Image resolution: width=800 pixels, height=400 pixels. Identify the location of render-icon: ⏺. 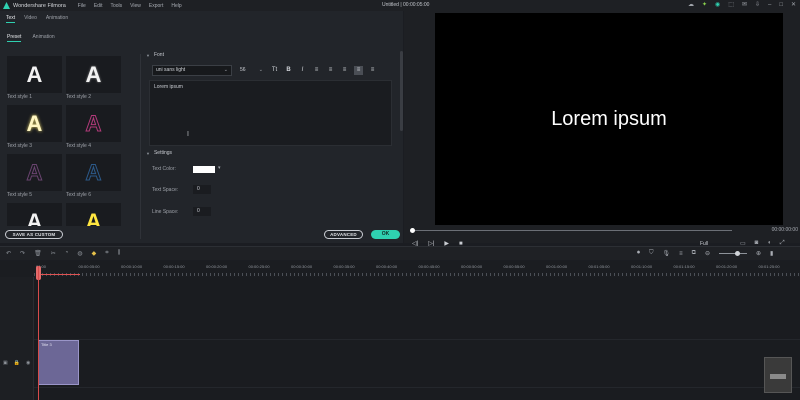
(638, 253).